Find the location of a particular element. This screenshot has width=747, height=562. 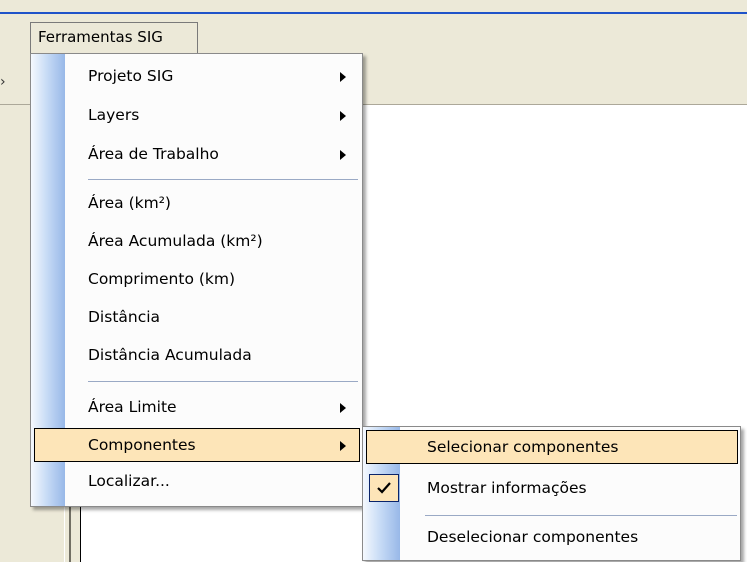

menu-item-area-limite: Área Limite is located at coordinates (197, 408).